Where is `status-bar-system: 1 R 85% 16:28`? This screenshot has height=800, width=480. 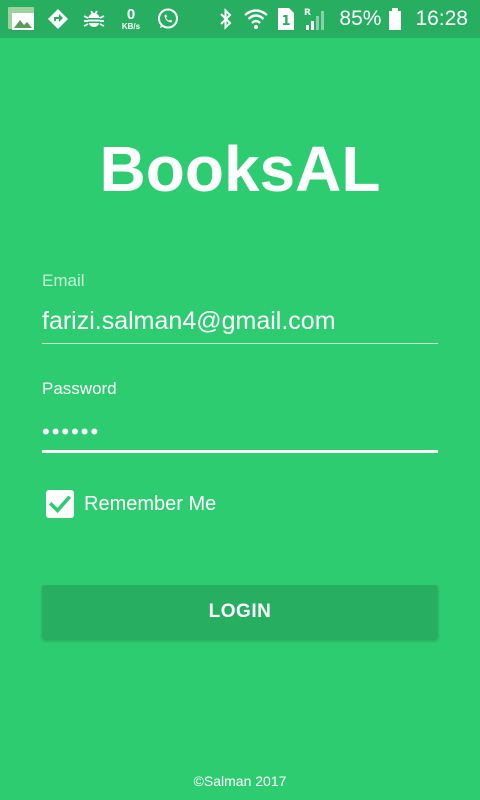
status-bar-system: 1 R 85% 16:28 is located at coordinates (339, 19).